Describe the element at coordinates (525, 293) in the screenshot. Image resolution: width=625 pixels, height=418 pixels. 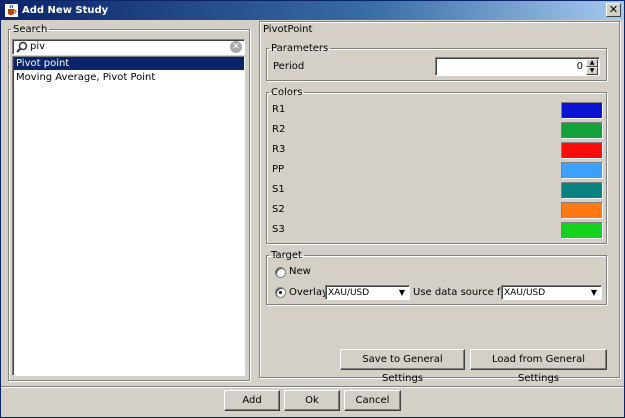
I see `data-source-value: XAU/USD` at that location.